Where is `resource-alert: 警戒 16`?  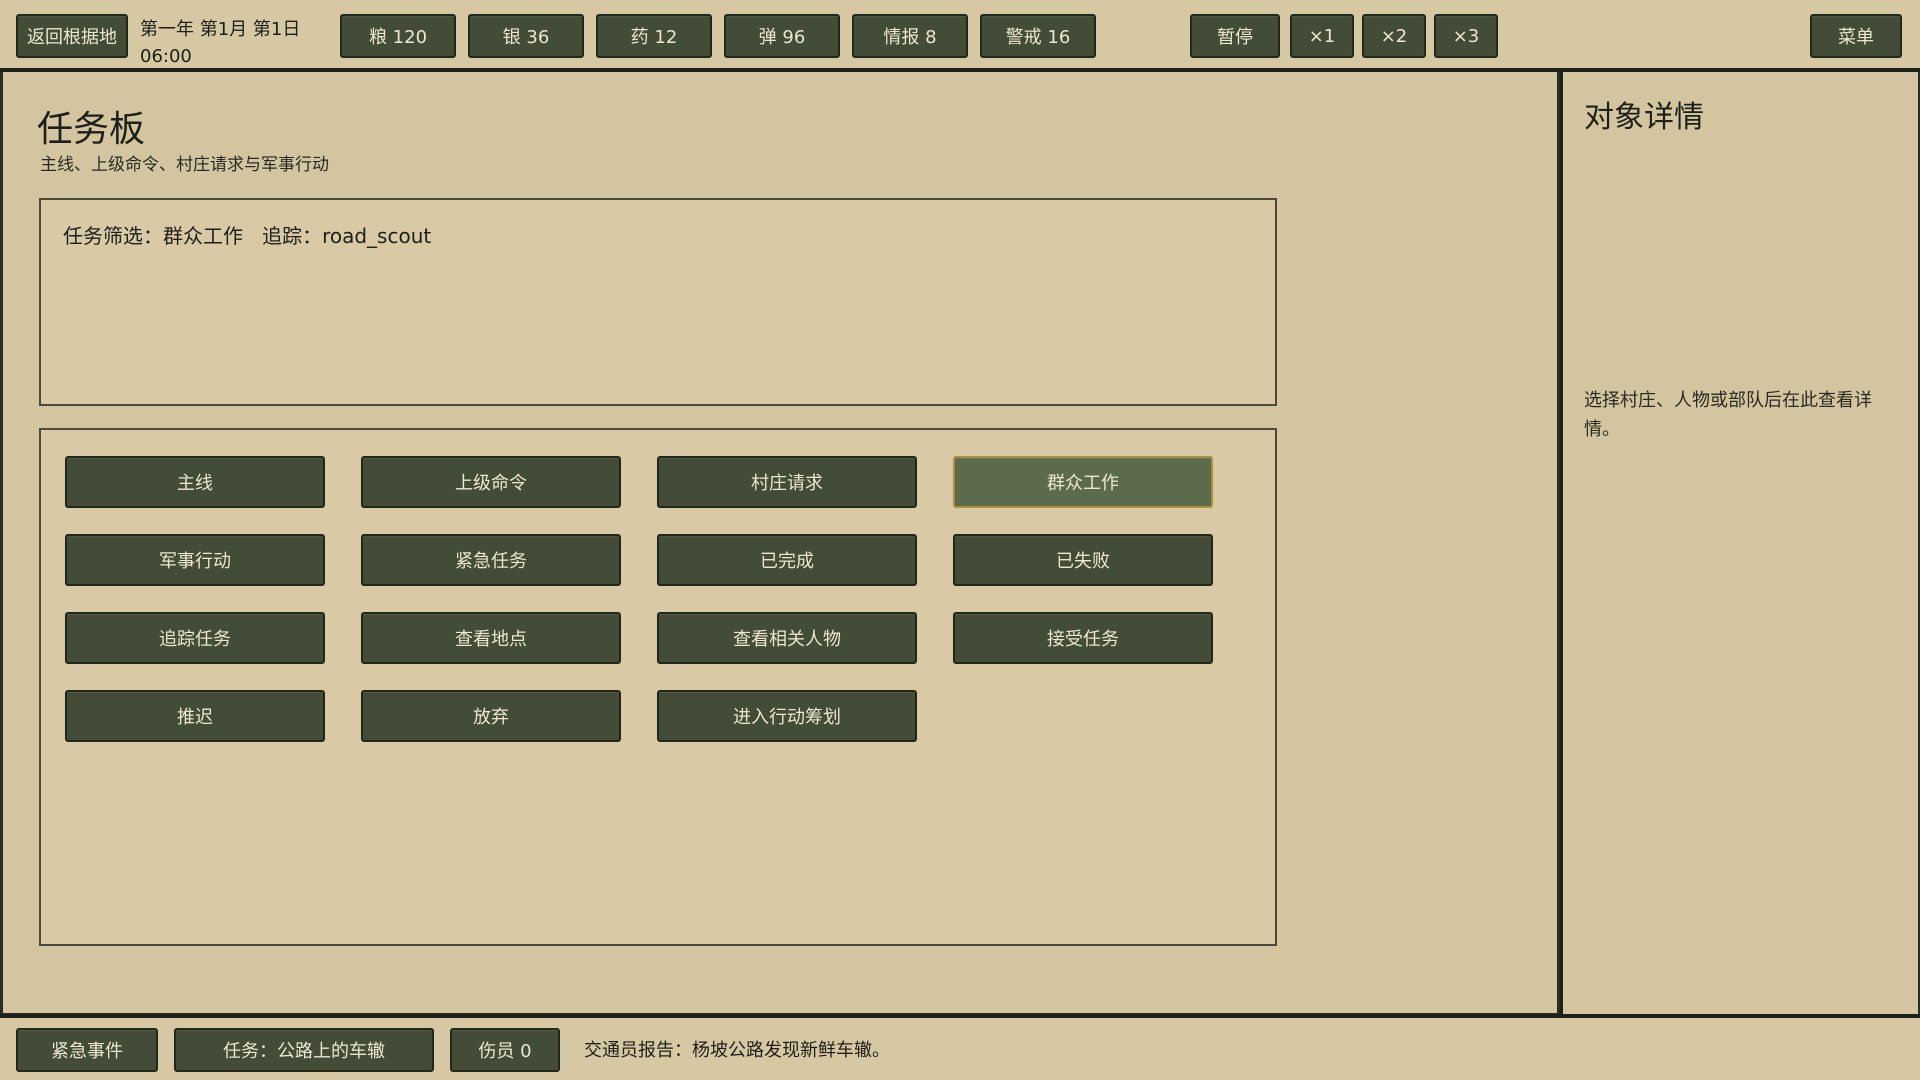 resource-alert: 警戒 16 is located at coordinates (1038, 36).